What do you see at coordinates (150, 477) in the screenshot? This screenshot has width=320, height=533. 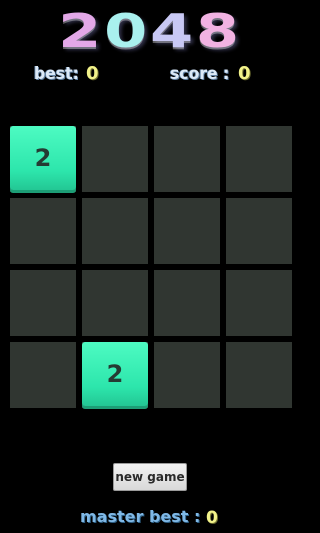 I see `new-game-button: new game` at bounding box center [150, 477].